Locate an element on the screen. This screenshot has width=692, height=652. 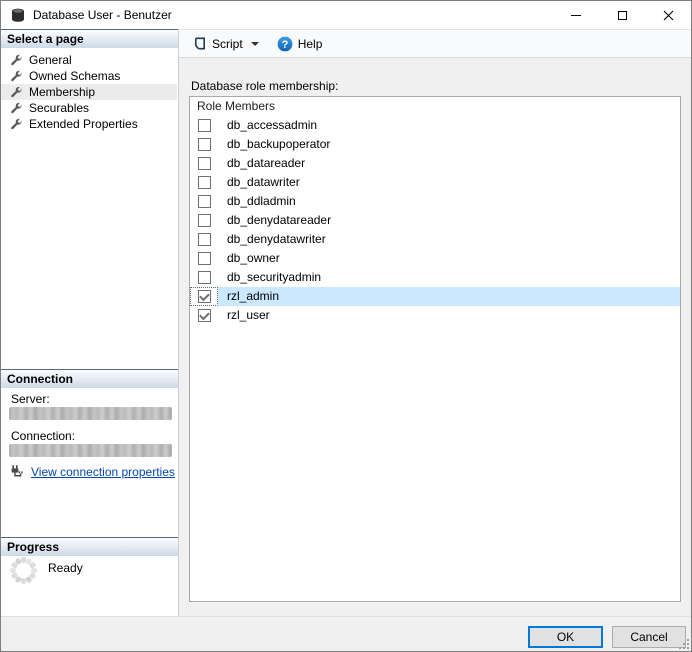
ok-button: OK is located at coordinates (565, 637).